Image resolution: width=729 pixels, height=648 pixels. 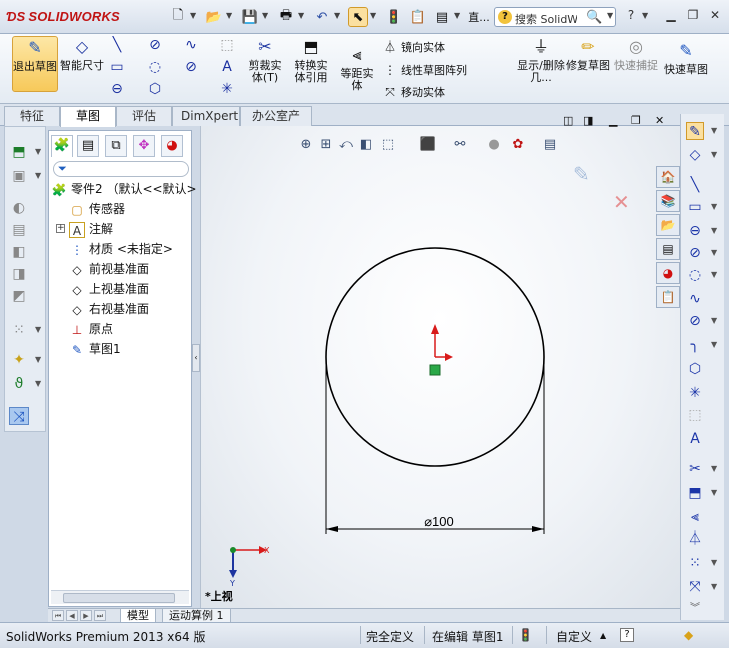 I want to click on custom-properties-icon: 📋, so click(x=668, y=297).